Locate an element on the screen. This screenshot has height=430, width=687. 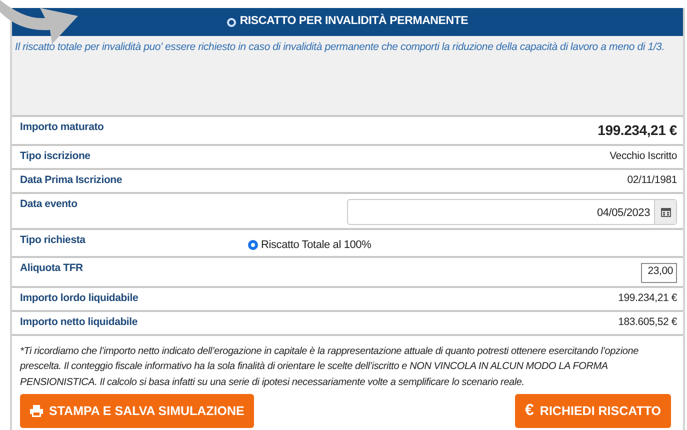
radio-icon is located at coordinates (231, 22).